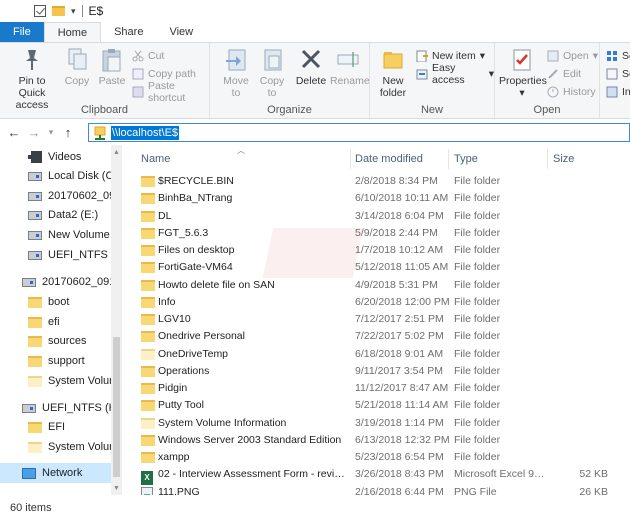 Image resolution: width=630 pixels, height=517 pixels. I want to click on cut-button: Cut, so click(148, 56).